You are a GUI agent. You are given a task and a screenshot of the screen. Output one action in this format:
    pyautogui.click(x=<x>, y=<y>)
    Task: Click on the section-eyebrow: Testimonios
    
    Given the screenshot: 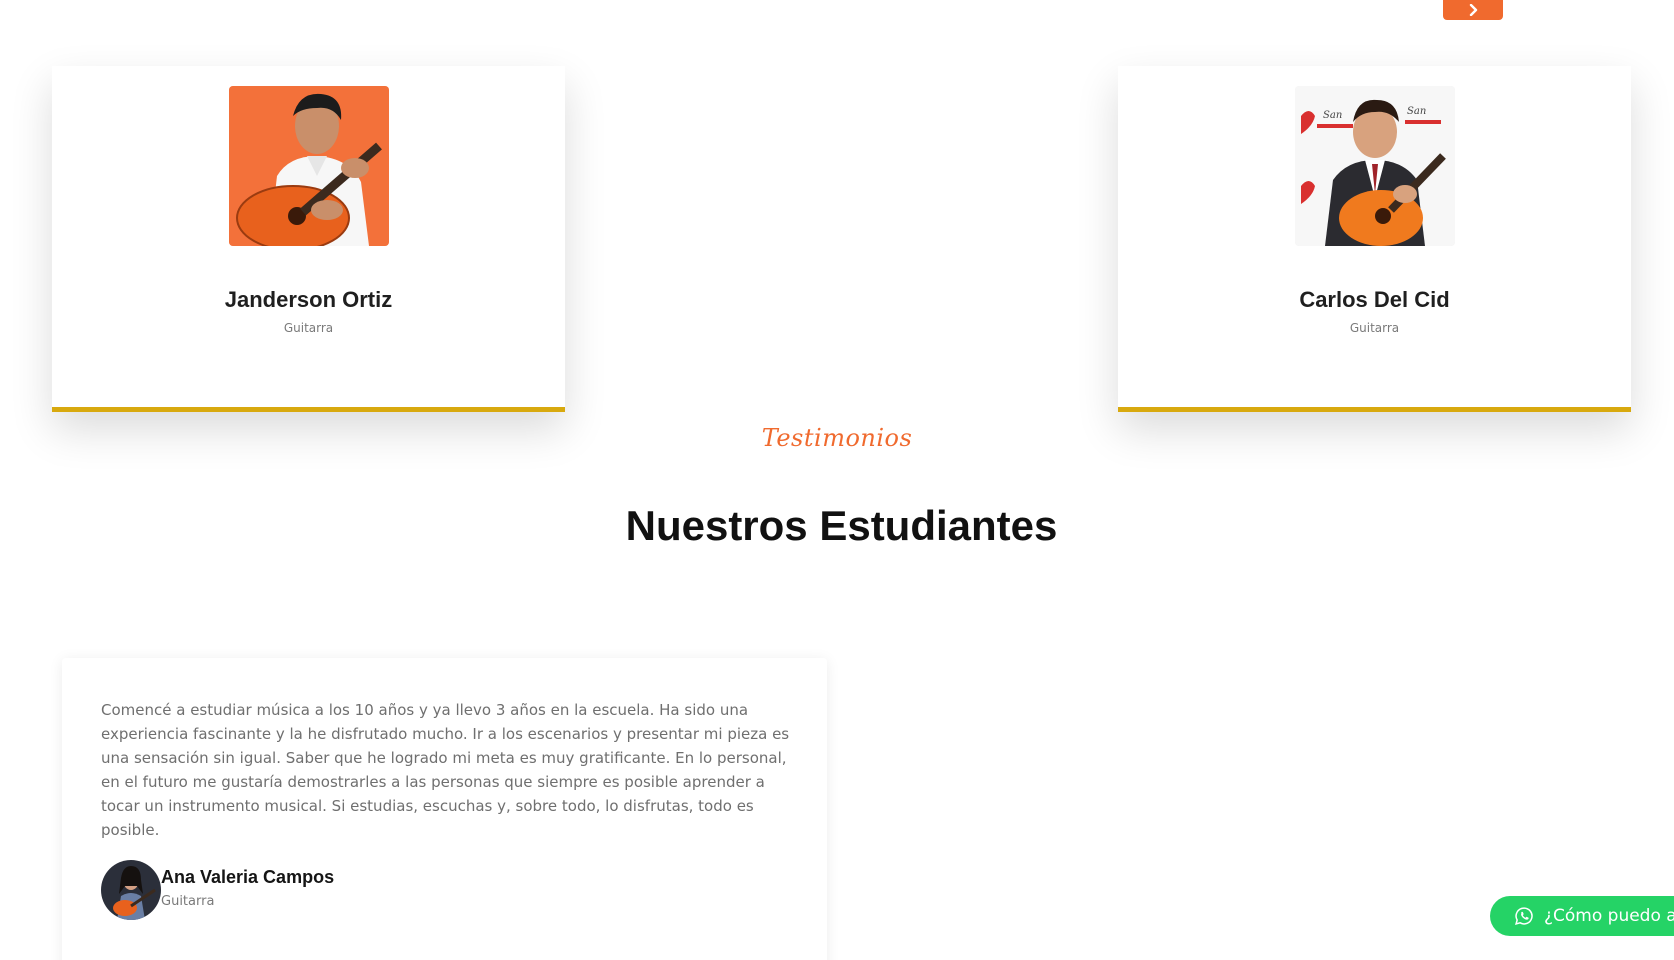 What is the action you would take?
    pyautogui.click(x=837, y=438)
    